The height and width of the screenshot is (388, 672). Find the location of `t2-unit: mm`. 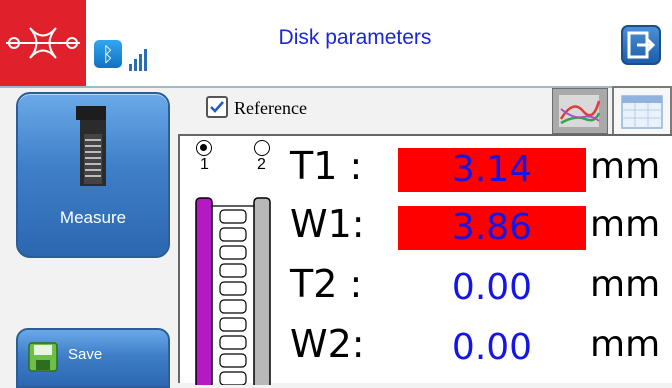

t2-unit: mm is located at coordinates (625, 284).